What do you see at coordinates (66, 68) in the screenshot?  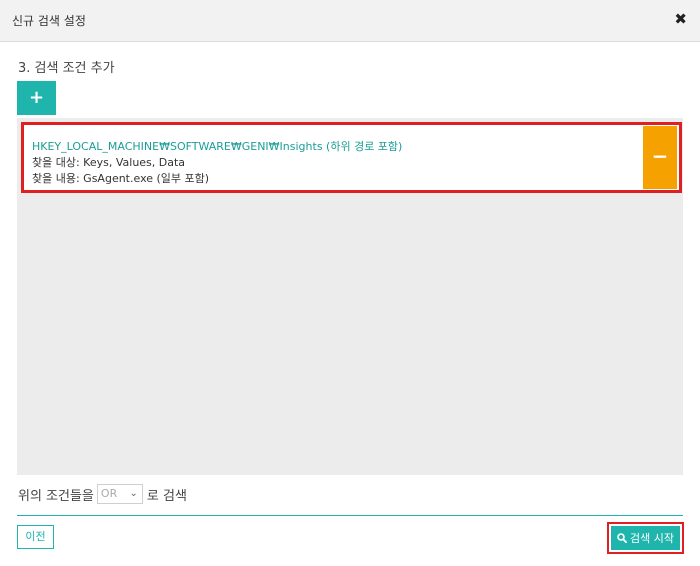 I see `section-title: 3. 검색 조건 추가` at bounding box center [66, 68].